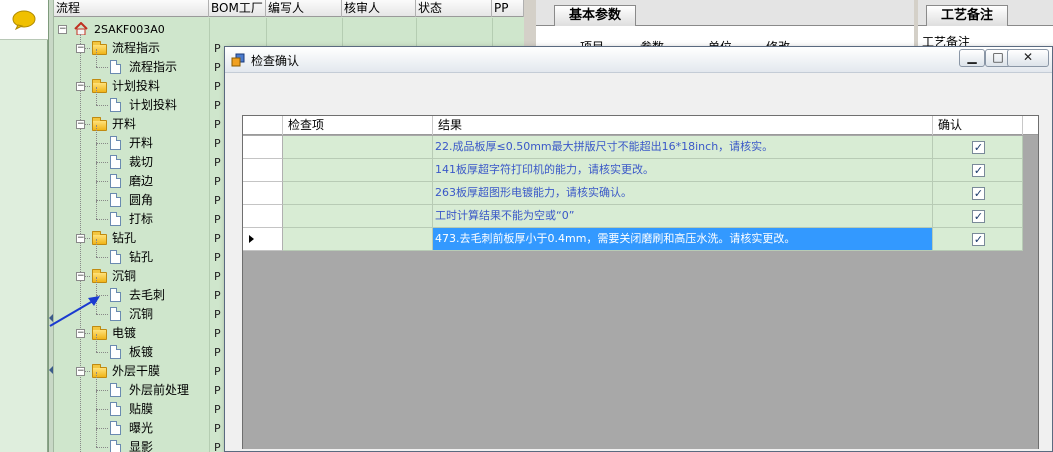  Describe the element at coordinates (153, 105) in the screenshot. I see `tree-node-label: 计划投料` at that location.